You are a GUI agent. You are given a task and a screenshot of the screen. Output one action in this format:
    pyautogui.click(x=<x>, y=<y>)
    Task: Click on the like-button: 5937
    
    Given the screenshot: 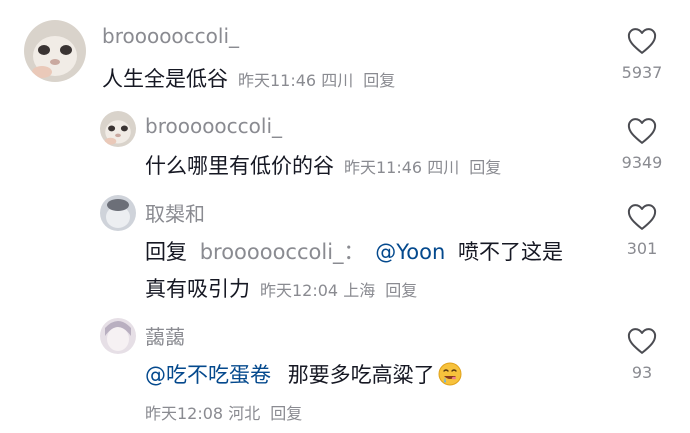 What is the action you would take?
    pyautogui.click(x=642, y=54)
    